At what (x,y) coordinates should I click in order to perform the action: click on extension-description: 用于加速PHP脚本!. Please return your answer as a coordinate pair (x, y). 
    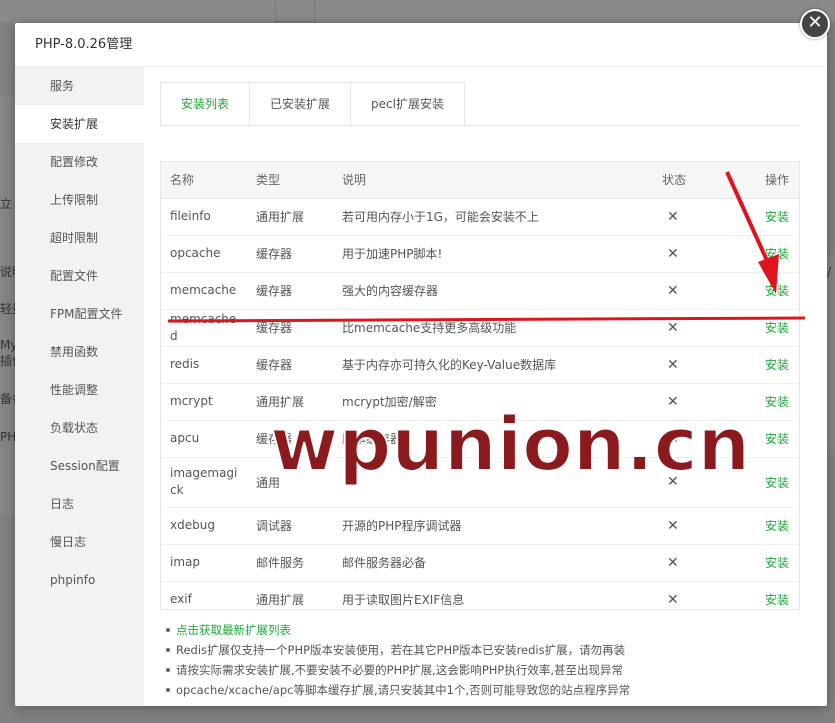
    Looking at the image, I should click on (493, 254).